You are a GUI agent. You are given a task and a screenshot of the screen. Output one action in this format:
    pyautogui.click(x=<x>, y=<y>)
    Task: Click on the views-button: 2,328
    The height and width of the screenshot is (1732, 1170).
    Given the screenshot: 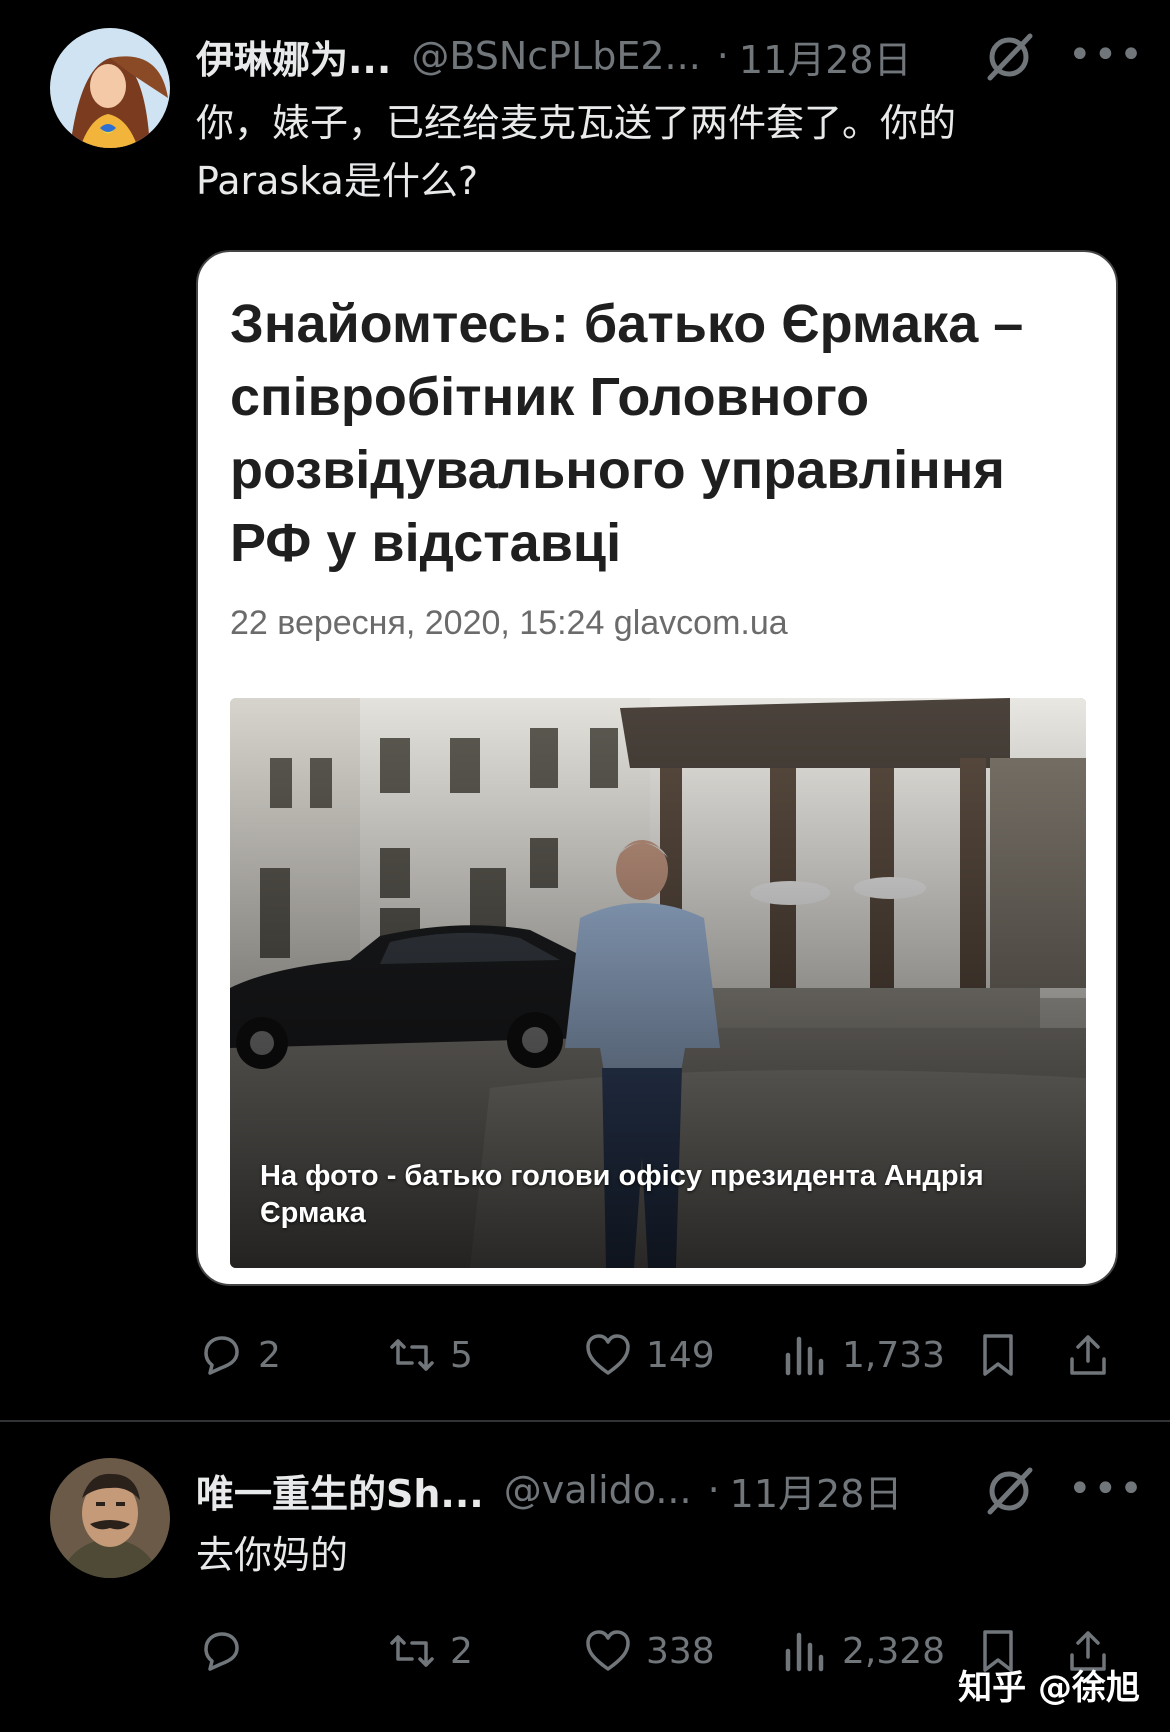 What is the action you would take?
    pyautogui.click(x=862, y=1651)
    